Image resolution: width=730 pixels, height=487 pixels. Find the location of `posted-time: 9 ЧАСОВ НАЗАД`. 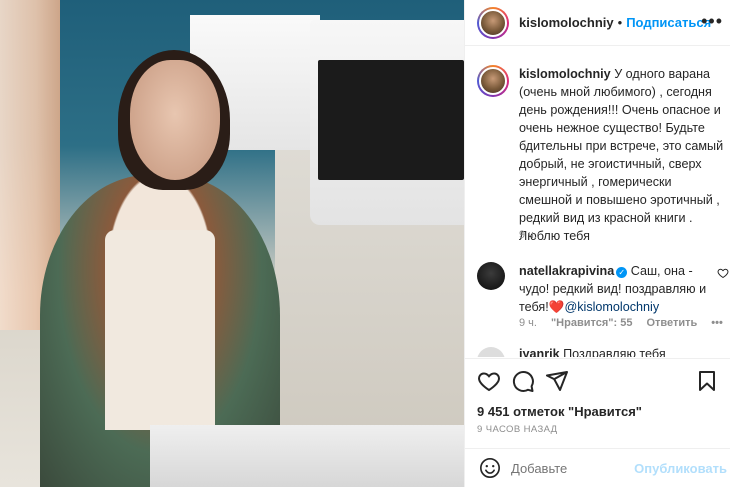

posted-time: 9 ЧАСОВ НАЗАД is located at coordinates (517, 429).